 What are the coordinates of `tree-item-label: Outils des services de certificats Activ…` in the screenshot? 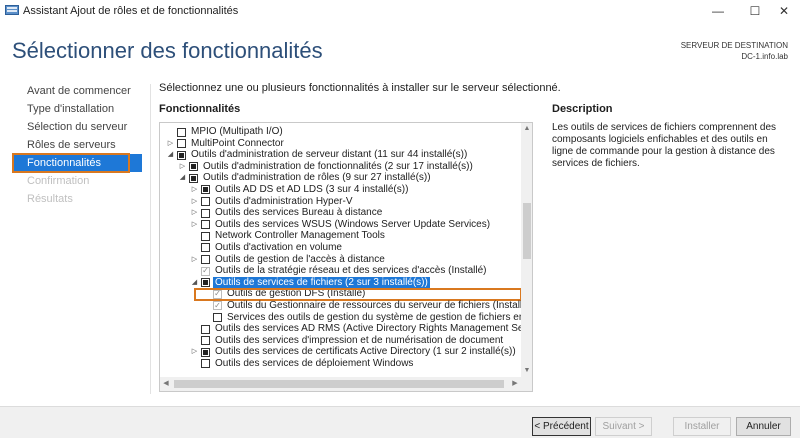 It's located at (365, 352).